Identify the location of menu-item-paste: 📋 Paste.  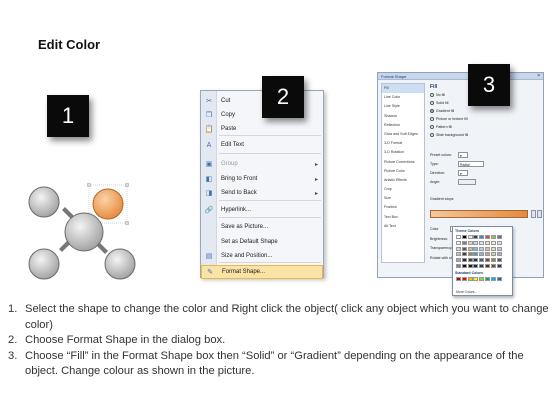
(262, 129).